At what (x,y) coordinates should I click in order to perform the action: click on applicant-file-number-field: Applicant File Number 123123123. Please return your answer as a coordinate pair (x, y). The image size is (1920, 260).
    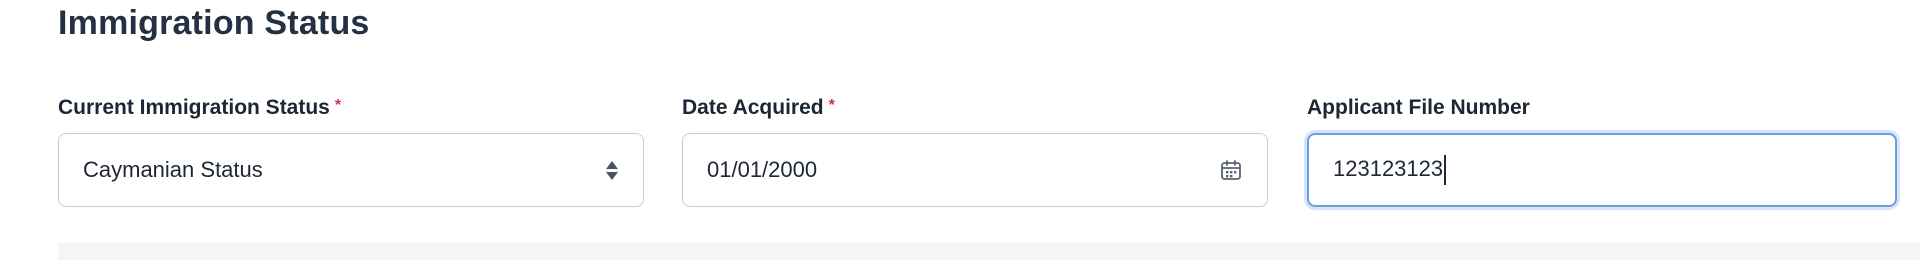
    Looking at the image, I should click on (1602, 151).